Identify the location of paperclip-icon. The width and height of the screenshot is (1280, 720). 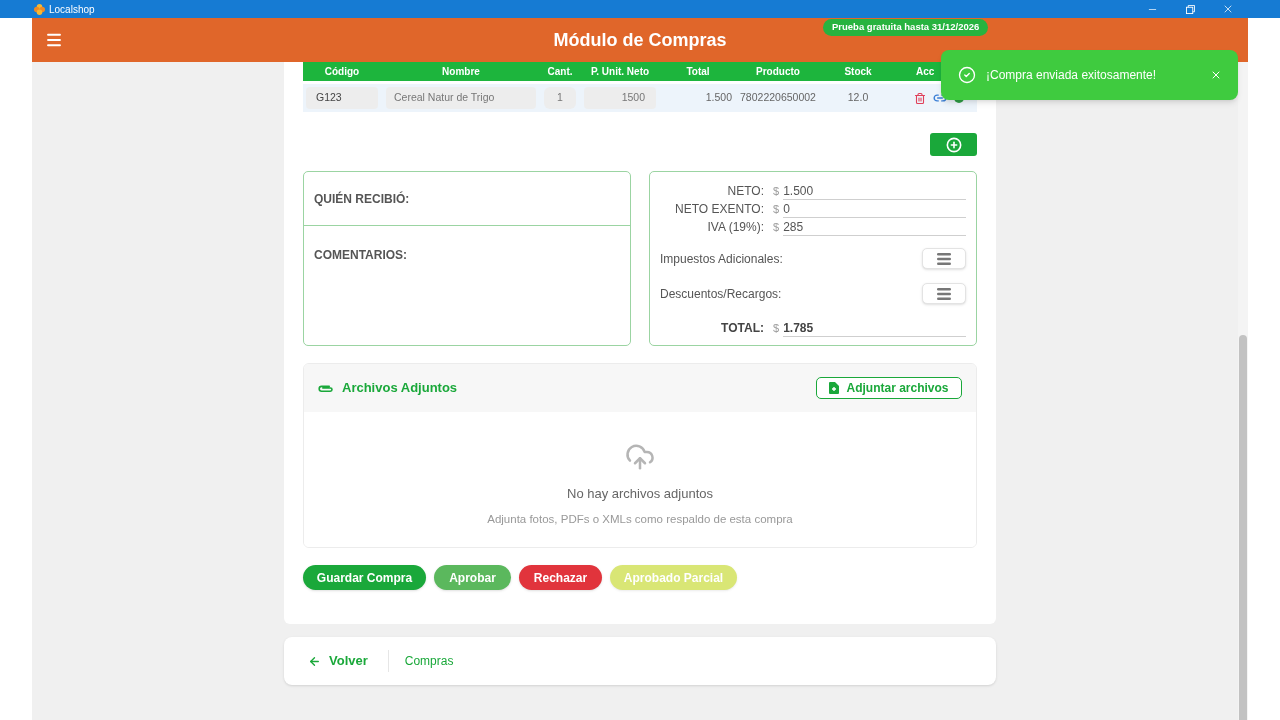
(326, 388).